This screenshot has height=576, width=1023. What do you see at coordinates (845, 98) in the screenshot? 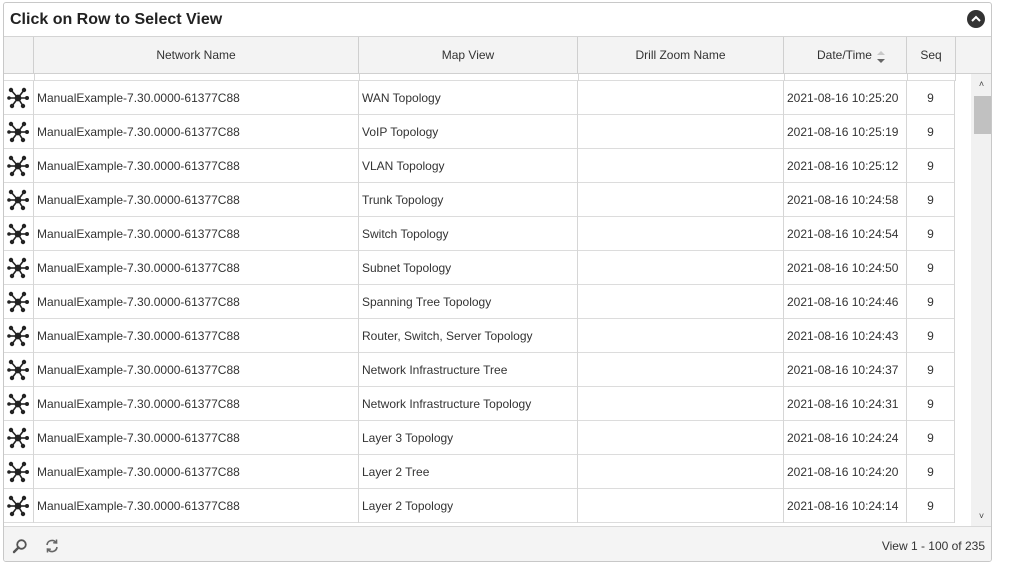
I see `cell-date-time: 2021-08-16 10:25:20` at bounding box center [845, 98].